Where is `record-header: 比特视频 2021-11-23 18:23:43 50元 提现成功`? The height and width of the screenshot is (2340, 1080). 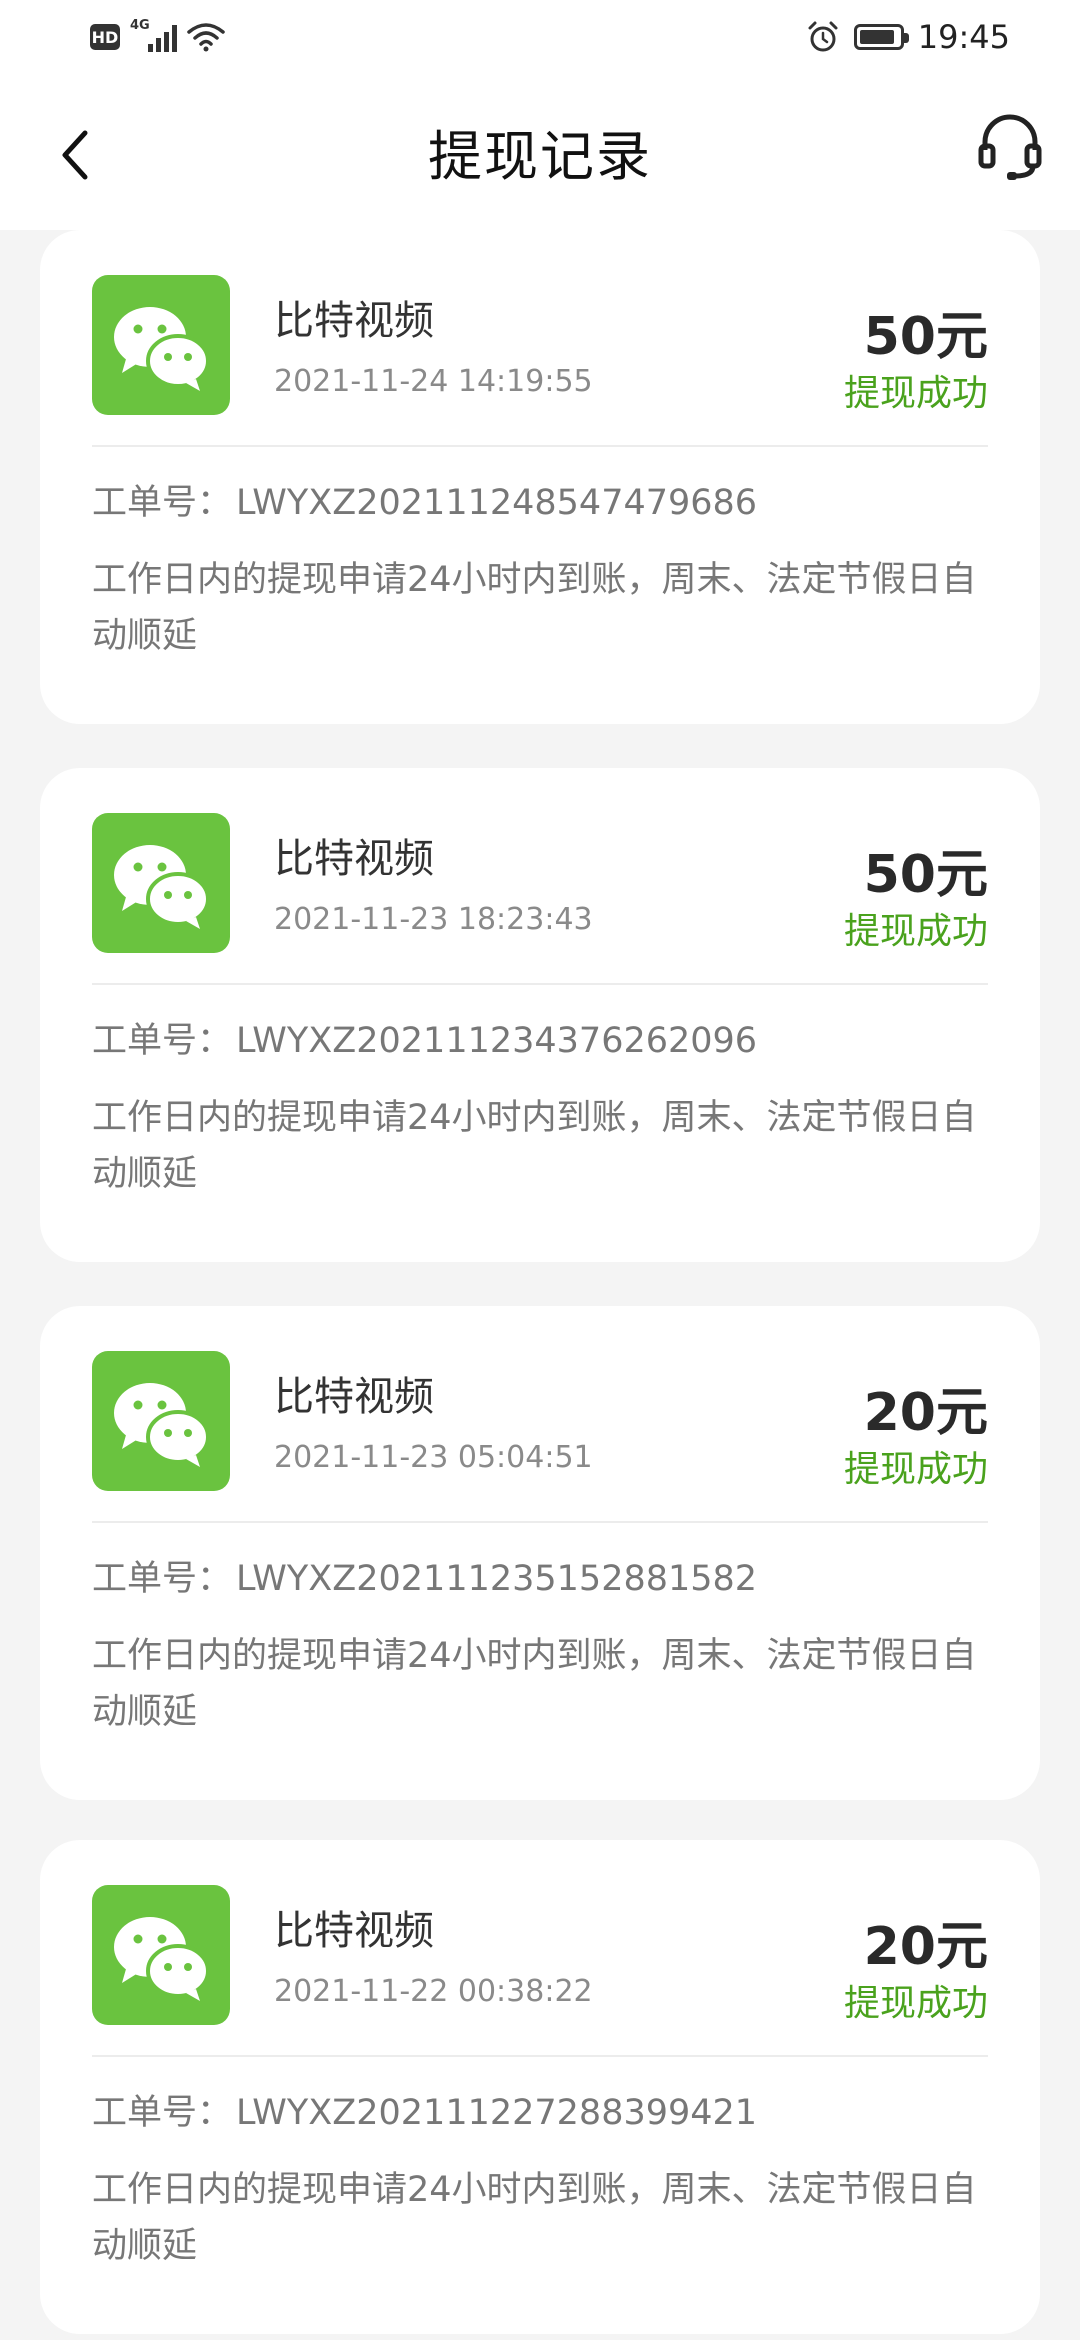 record-header: 比特视频 2021-11-23 18:23:43 50元 提现成功 is located at coordinates (540, 875).